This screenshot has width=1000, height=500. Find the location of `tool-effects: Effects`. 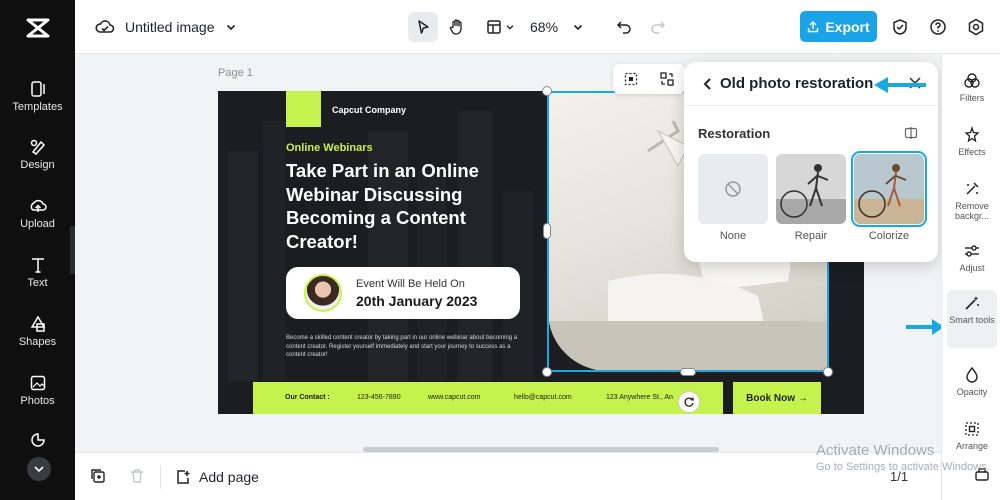

tool-effects: Effects is located at coordinates (972, 149).